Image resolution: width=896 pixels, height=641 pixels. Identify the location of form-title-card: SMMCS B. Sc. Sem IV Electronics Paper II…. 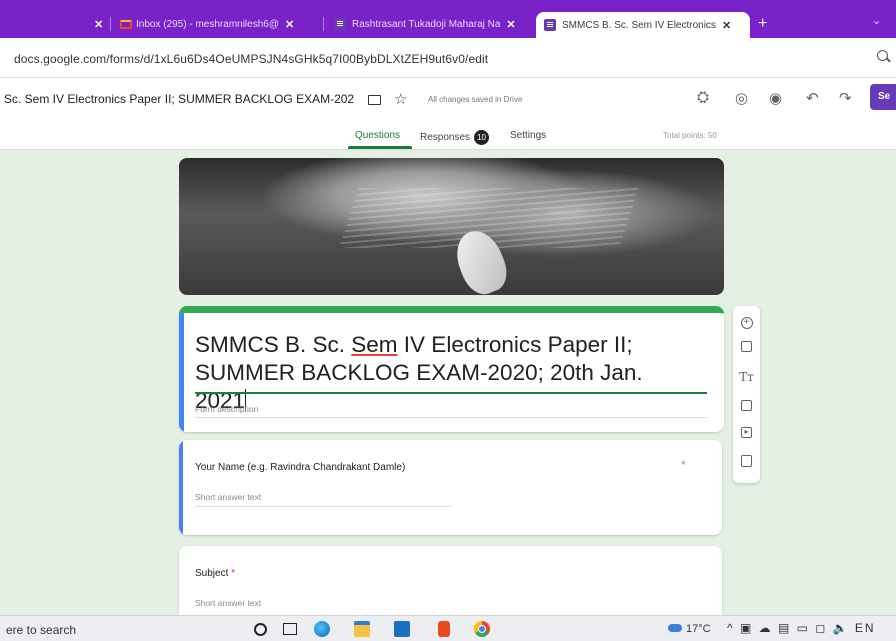
(451, 369).